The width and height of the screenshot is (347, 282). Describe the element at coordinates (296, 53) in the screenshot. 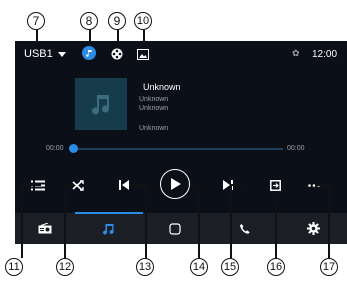

I see `bluetooth-icon: ✿` at that location.